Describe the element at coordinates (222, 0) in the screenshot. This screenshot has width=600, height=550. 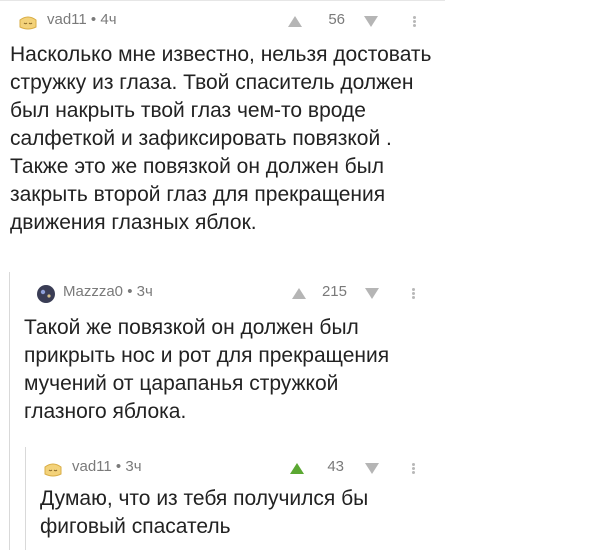
I see `top-divider` at that location.